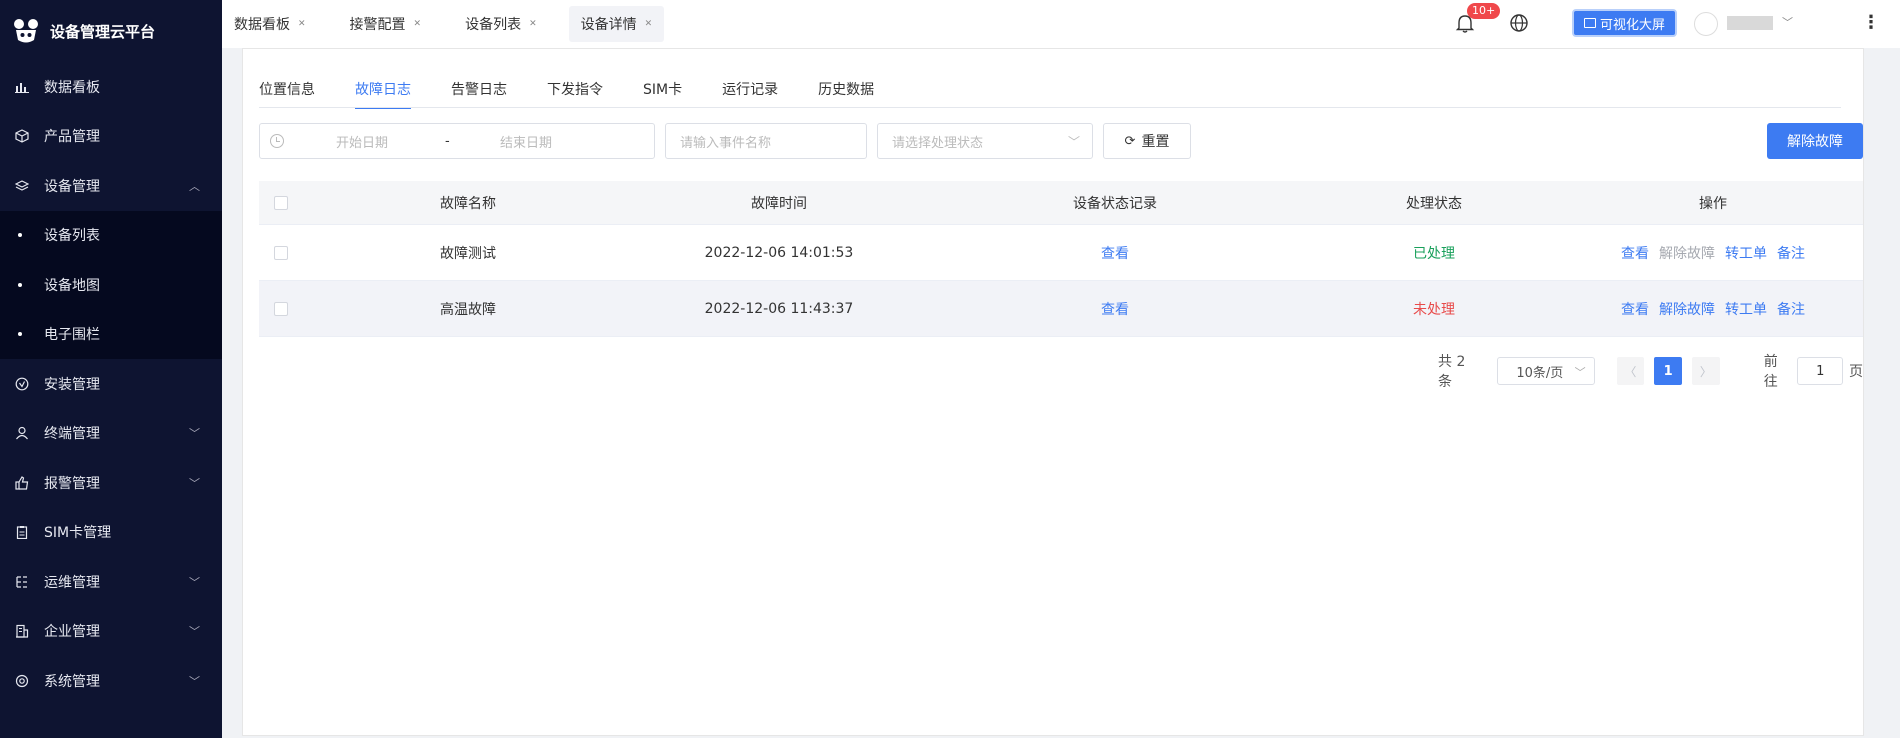 The image size is (1900, 738). I want to click on logo: 设备管理云平台, so click(111, 31).